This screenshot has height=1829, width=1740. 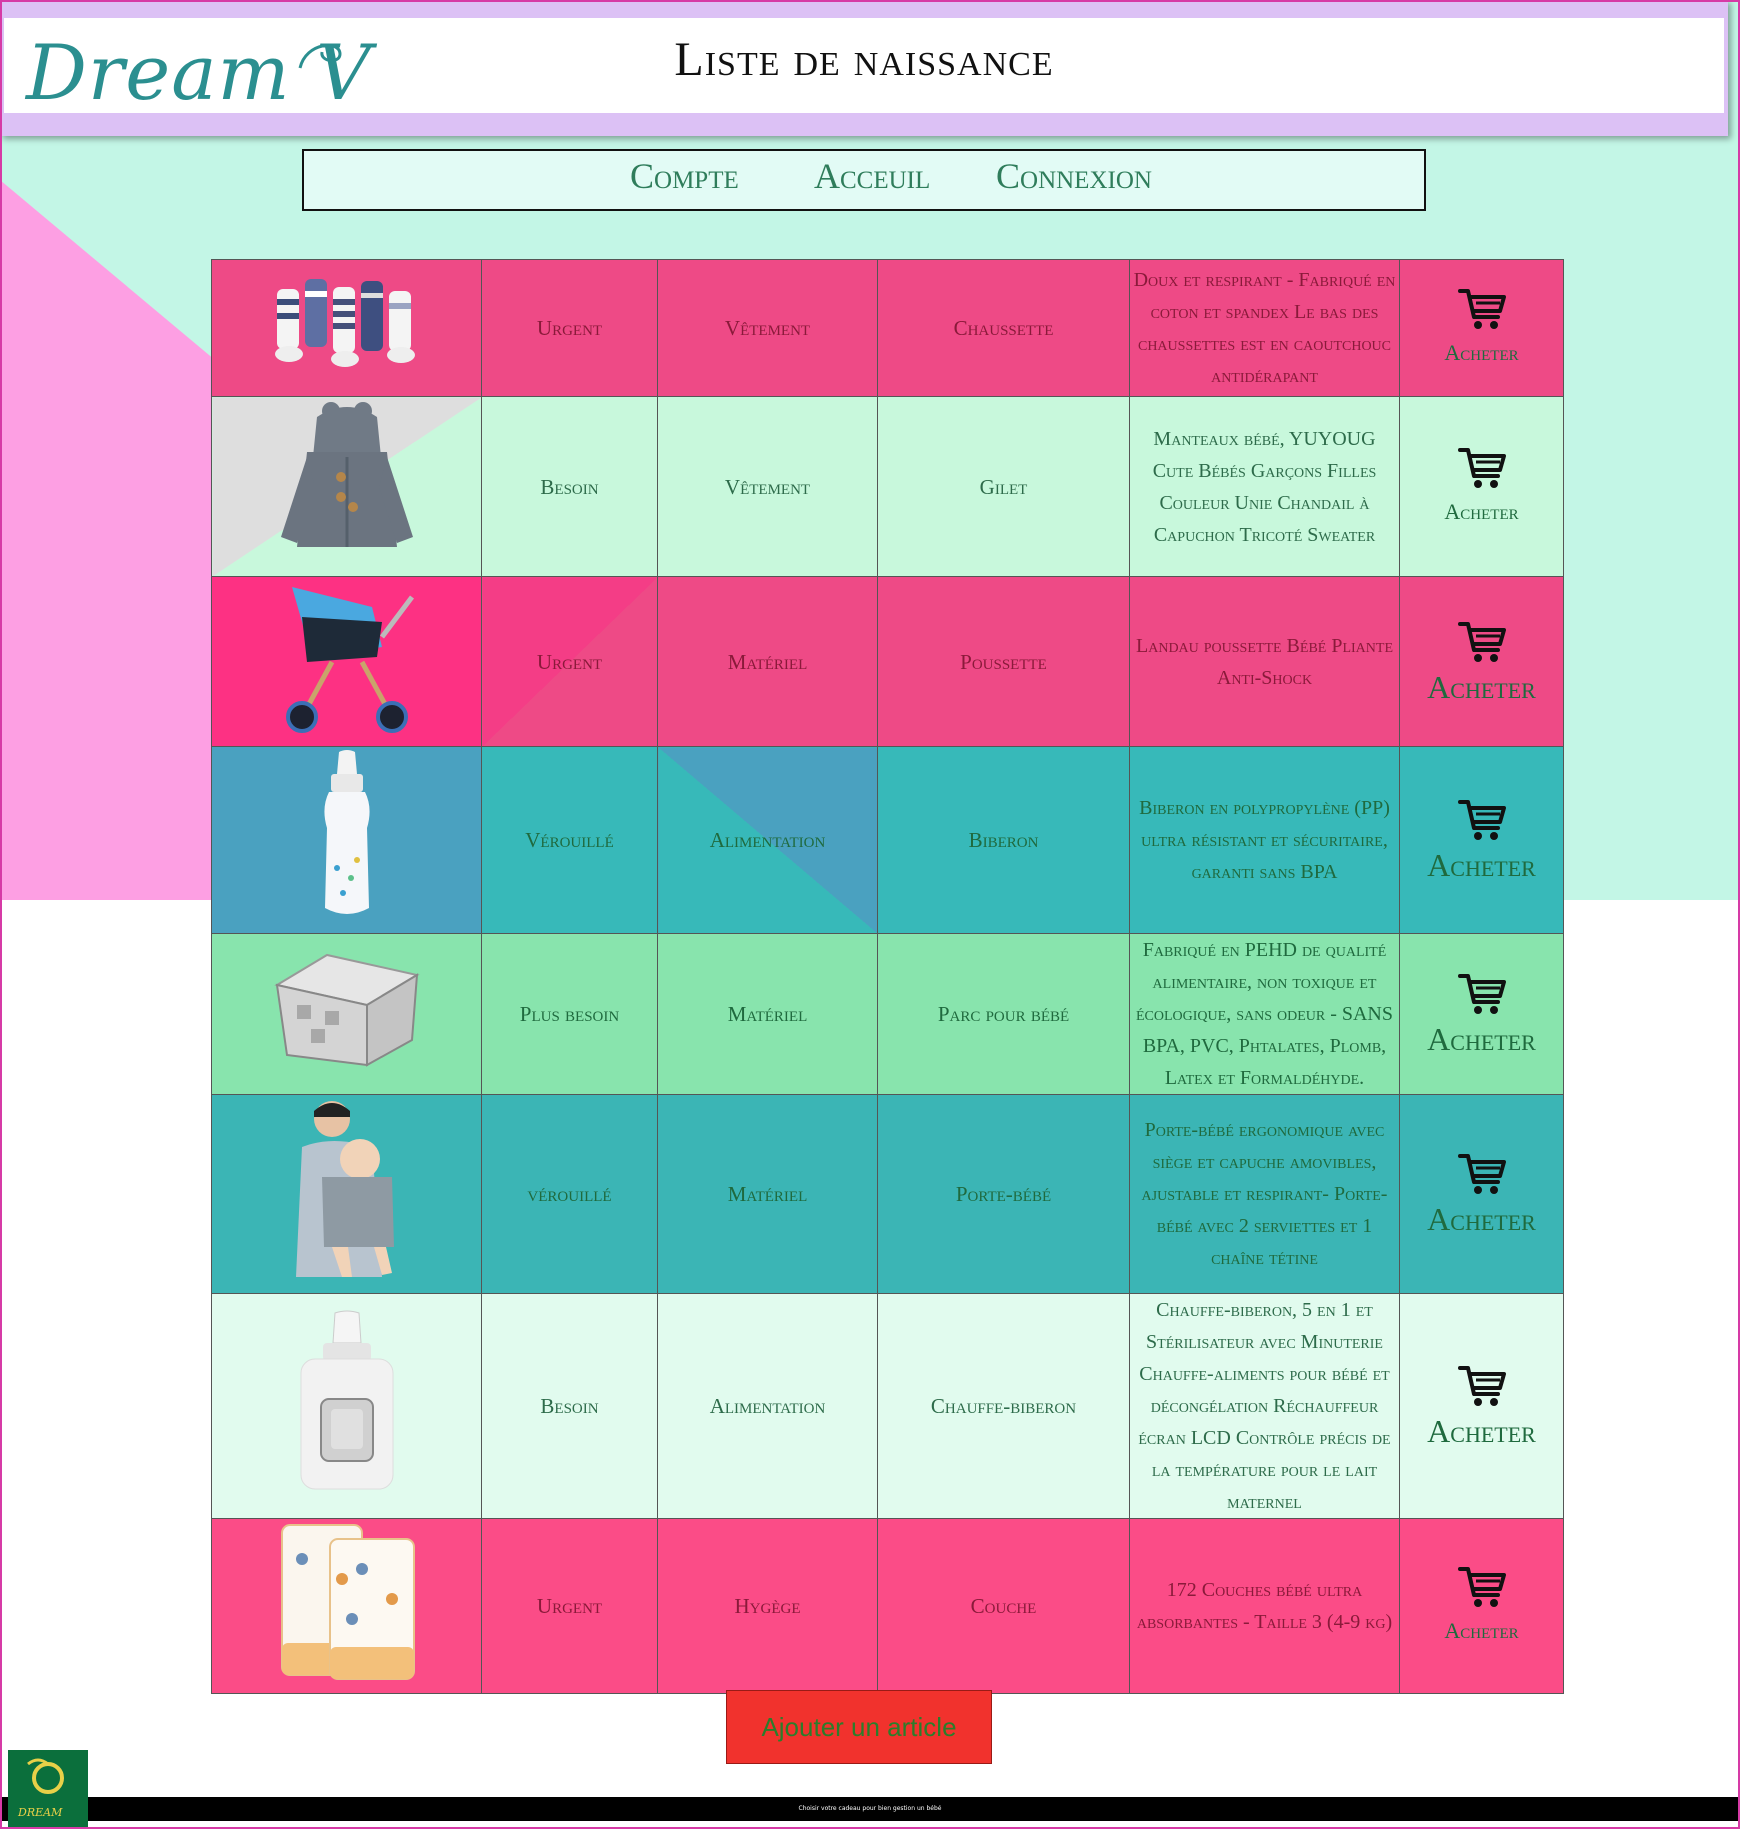 What do you see at coordinates (349, 660) in the screenshot?
I see `stroller-image` at bounding box center [349, 660].